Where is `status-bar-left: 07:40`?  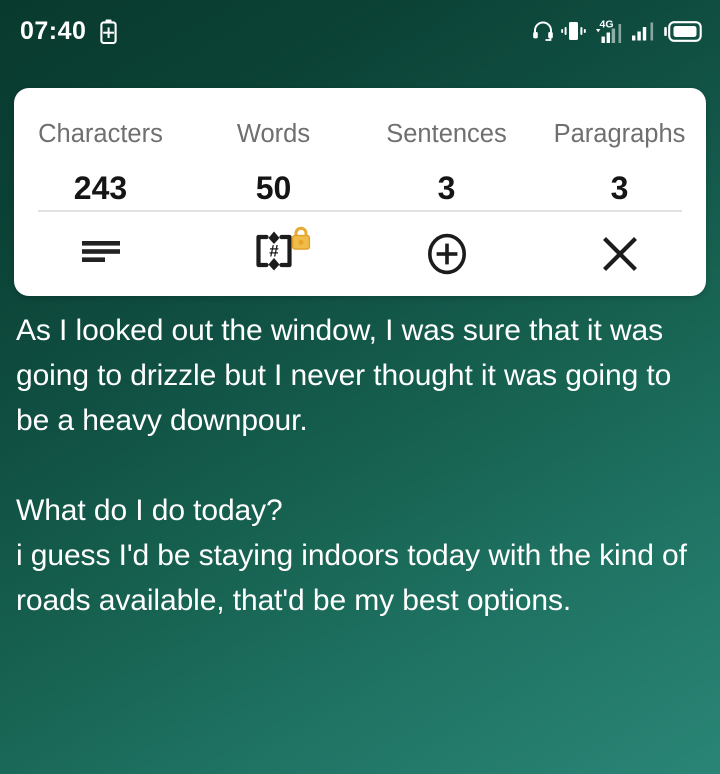
status-bar-left: 07:40 is located at coordinates (69, 30).